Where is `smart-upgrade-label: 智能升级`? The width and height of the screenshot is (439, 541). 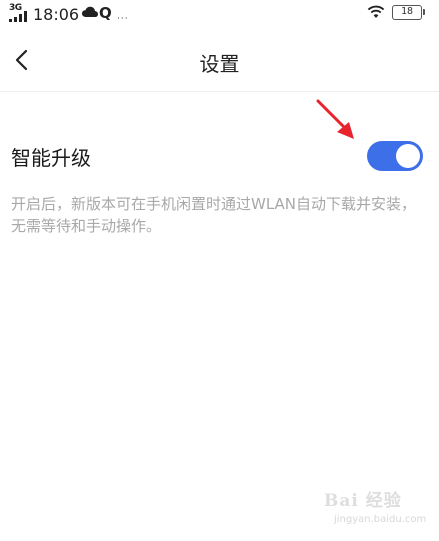
smart-upgrade-label: 智能升级 is located at coordinates (51, 158).